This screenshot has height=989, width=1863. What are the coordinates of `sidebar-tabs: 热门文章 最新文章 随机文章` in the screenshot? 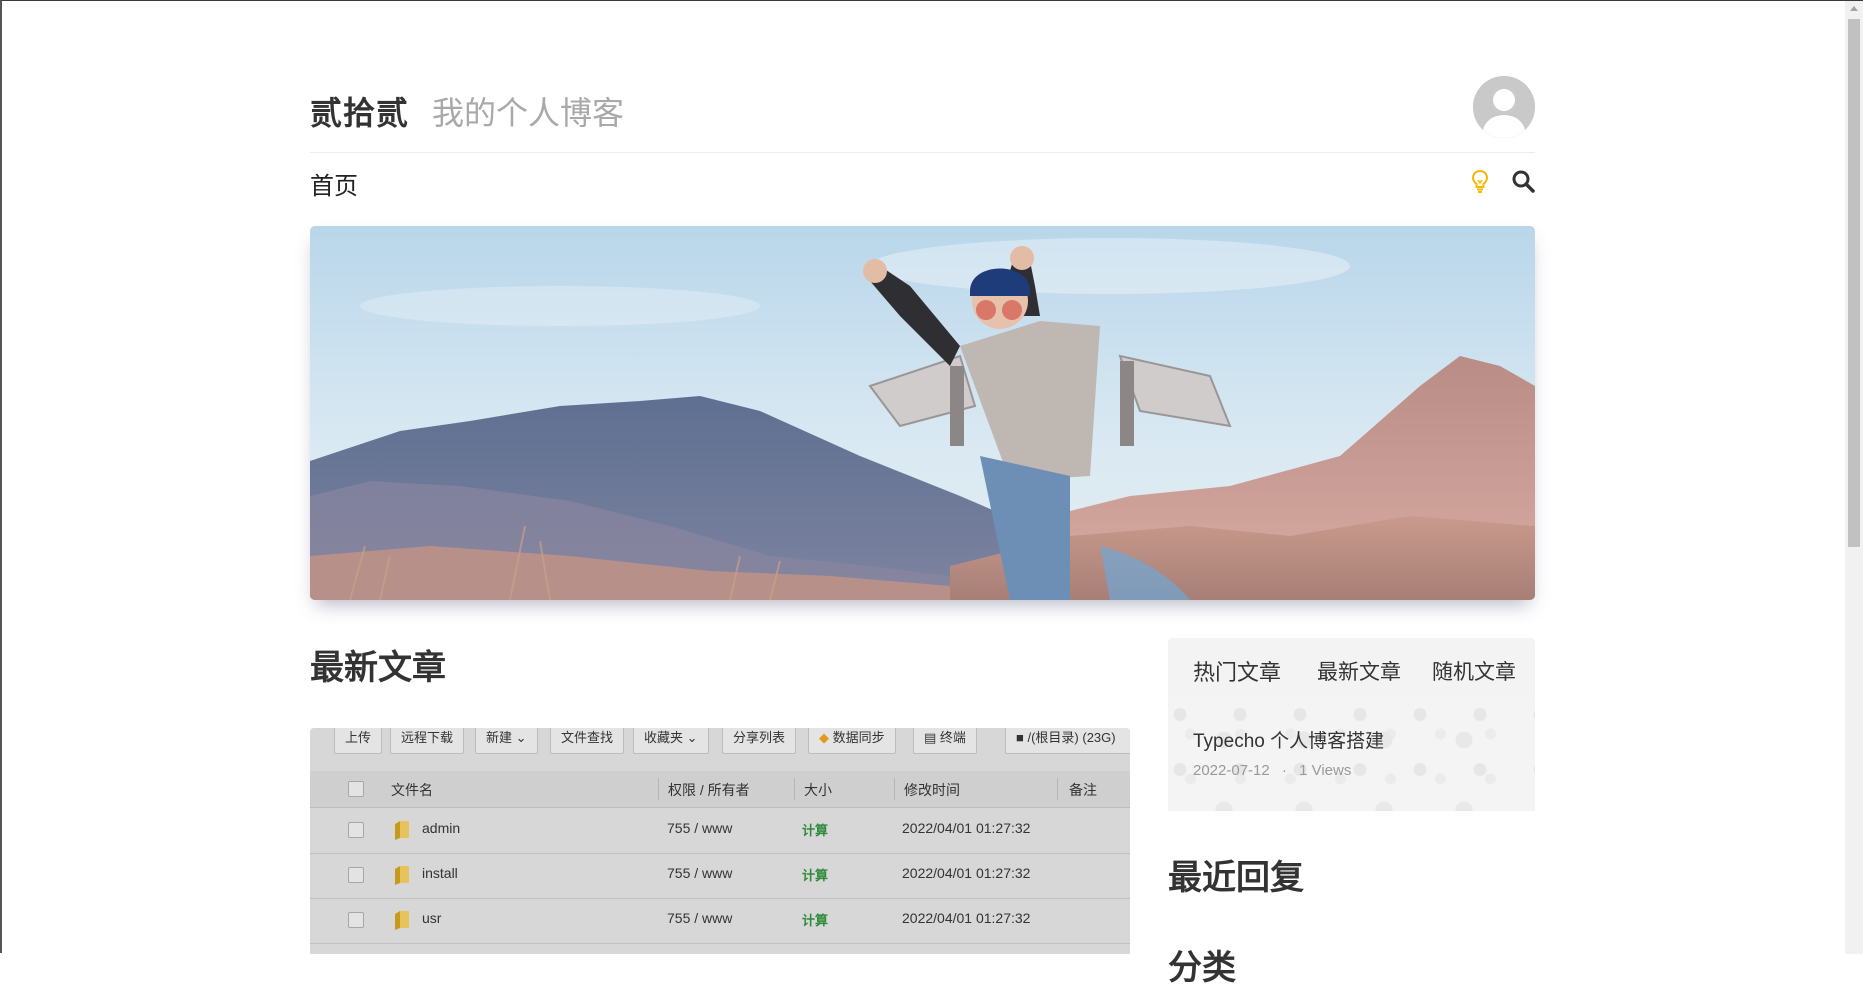 It's located at (1351, 668).